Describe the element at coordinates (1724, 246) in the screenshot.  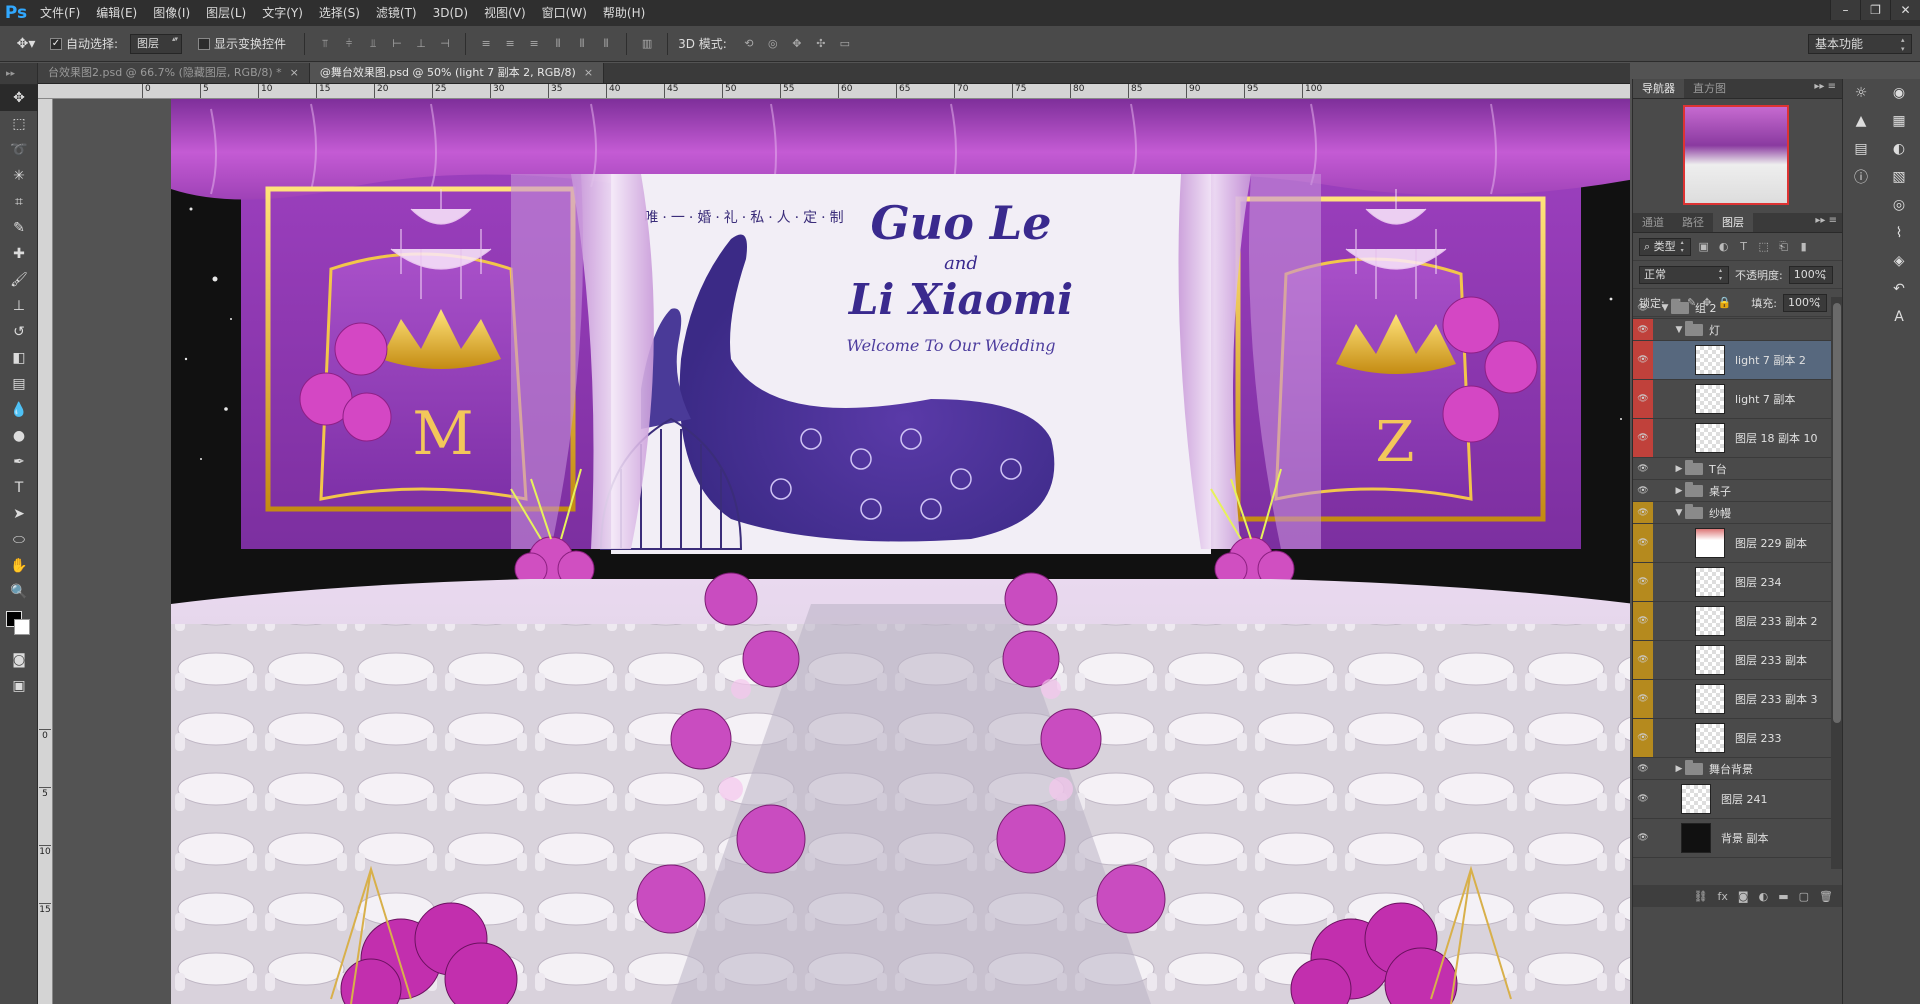
I see `filter-adjustment-icon: ◐` at that location.